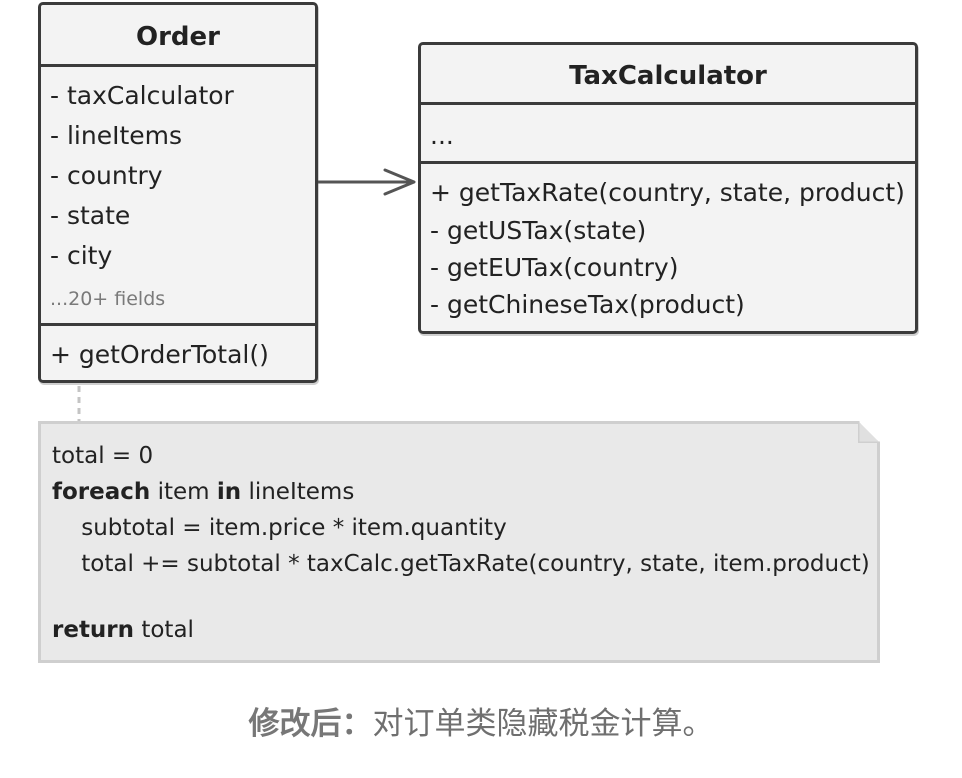 The width and height of the screenshot is (962, 778). I want to click on order-field: - city, so click(81, 255).